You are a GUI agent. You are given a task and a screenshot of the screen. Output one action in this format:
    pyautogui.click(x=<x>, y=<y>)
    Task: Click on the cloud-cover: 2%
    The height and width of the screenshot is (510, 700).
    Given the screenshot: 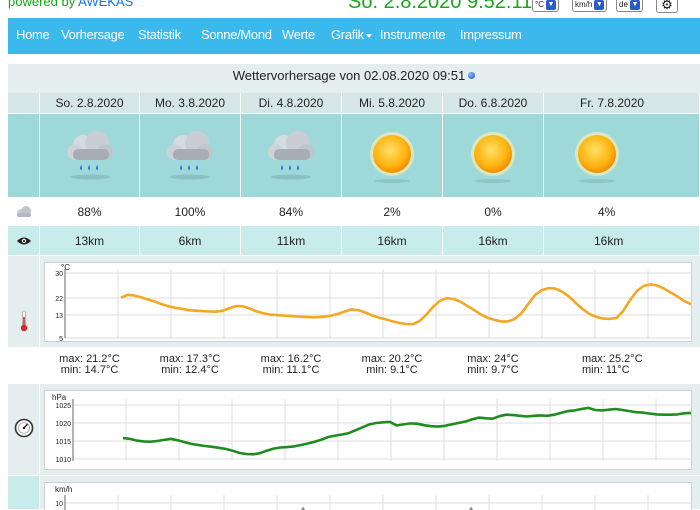 What is the action you would take?
    pyautogui.click(x=392, y=212)
    